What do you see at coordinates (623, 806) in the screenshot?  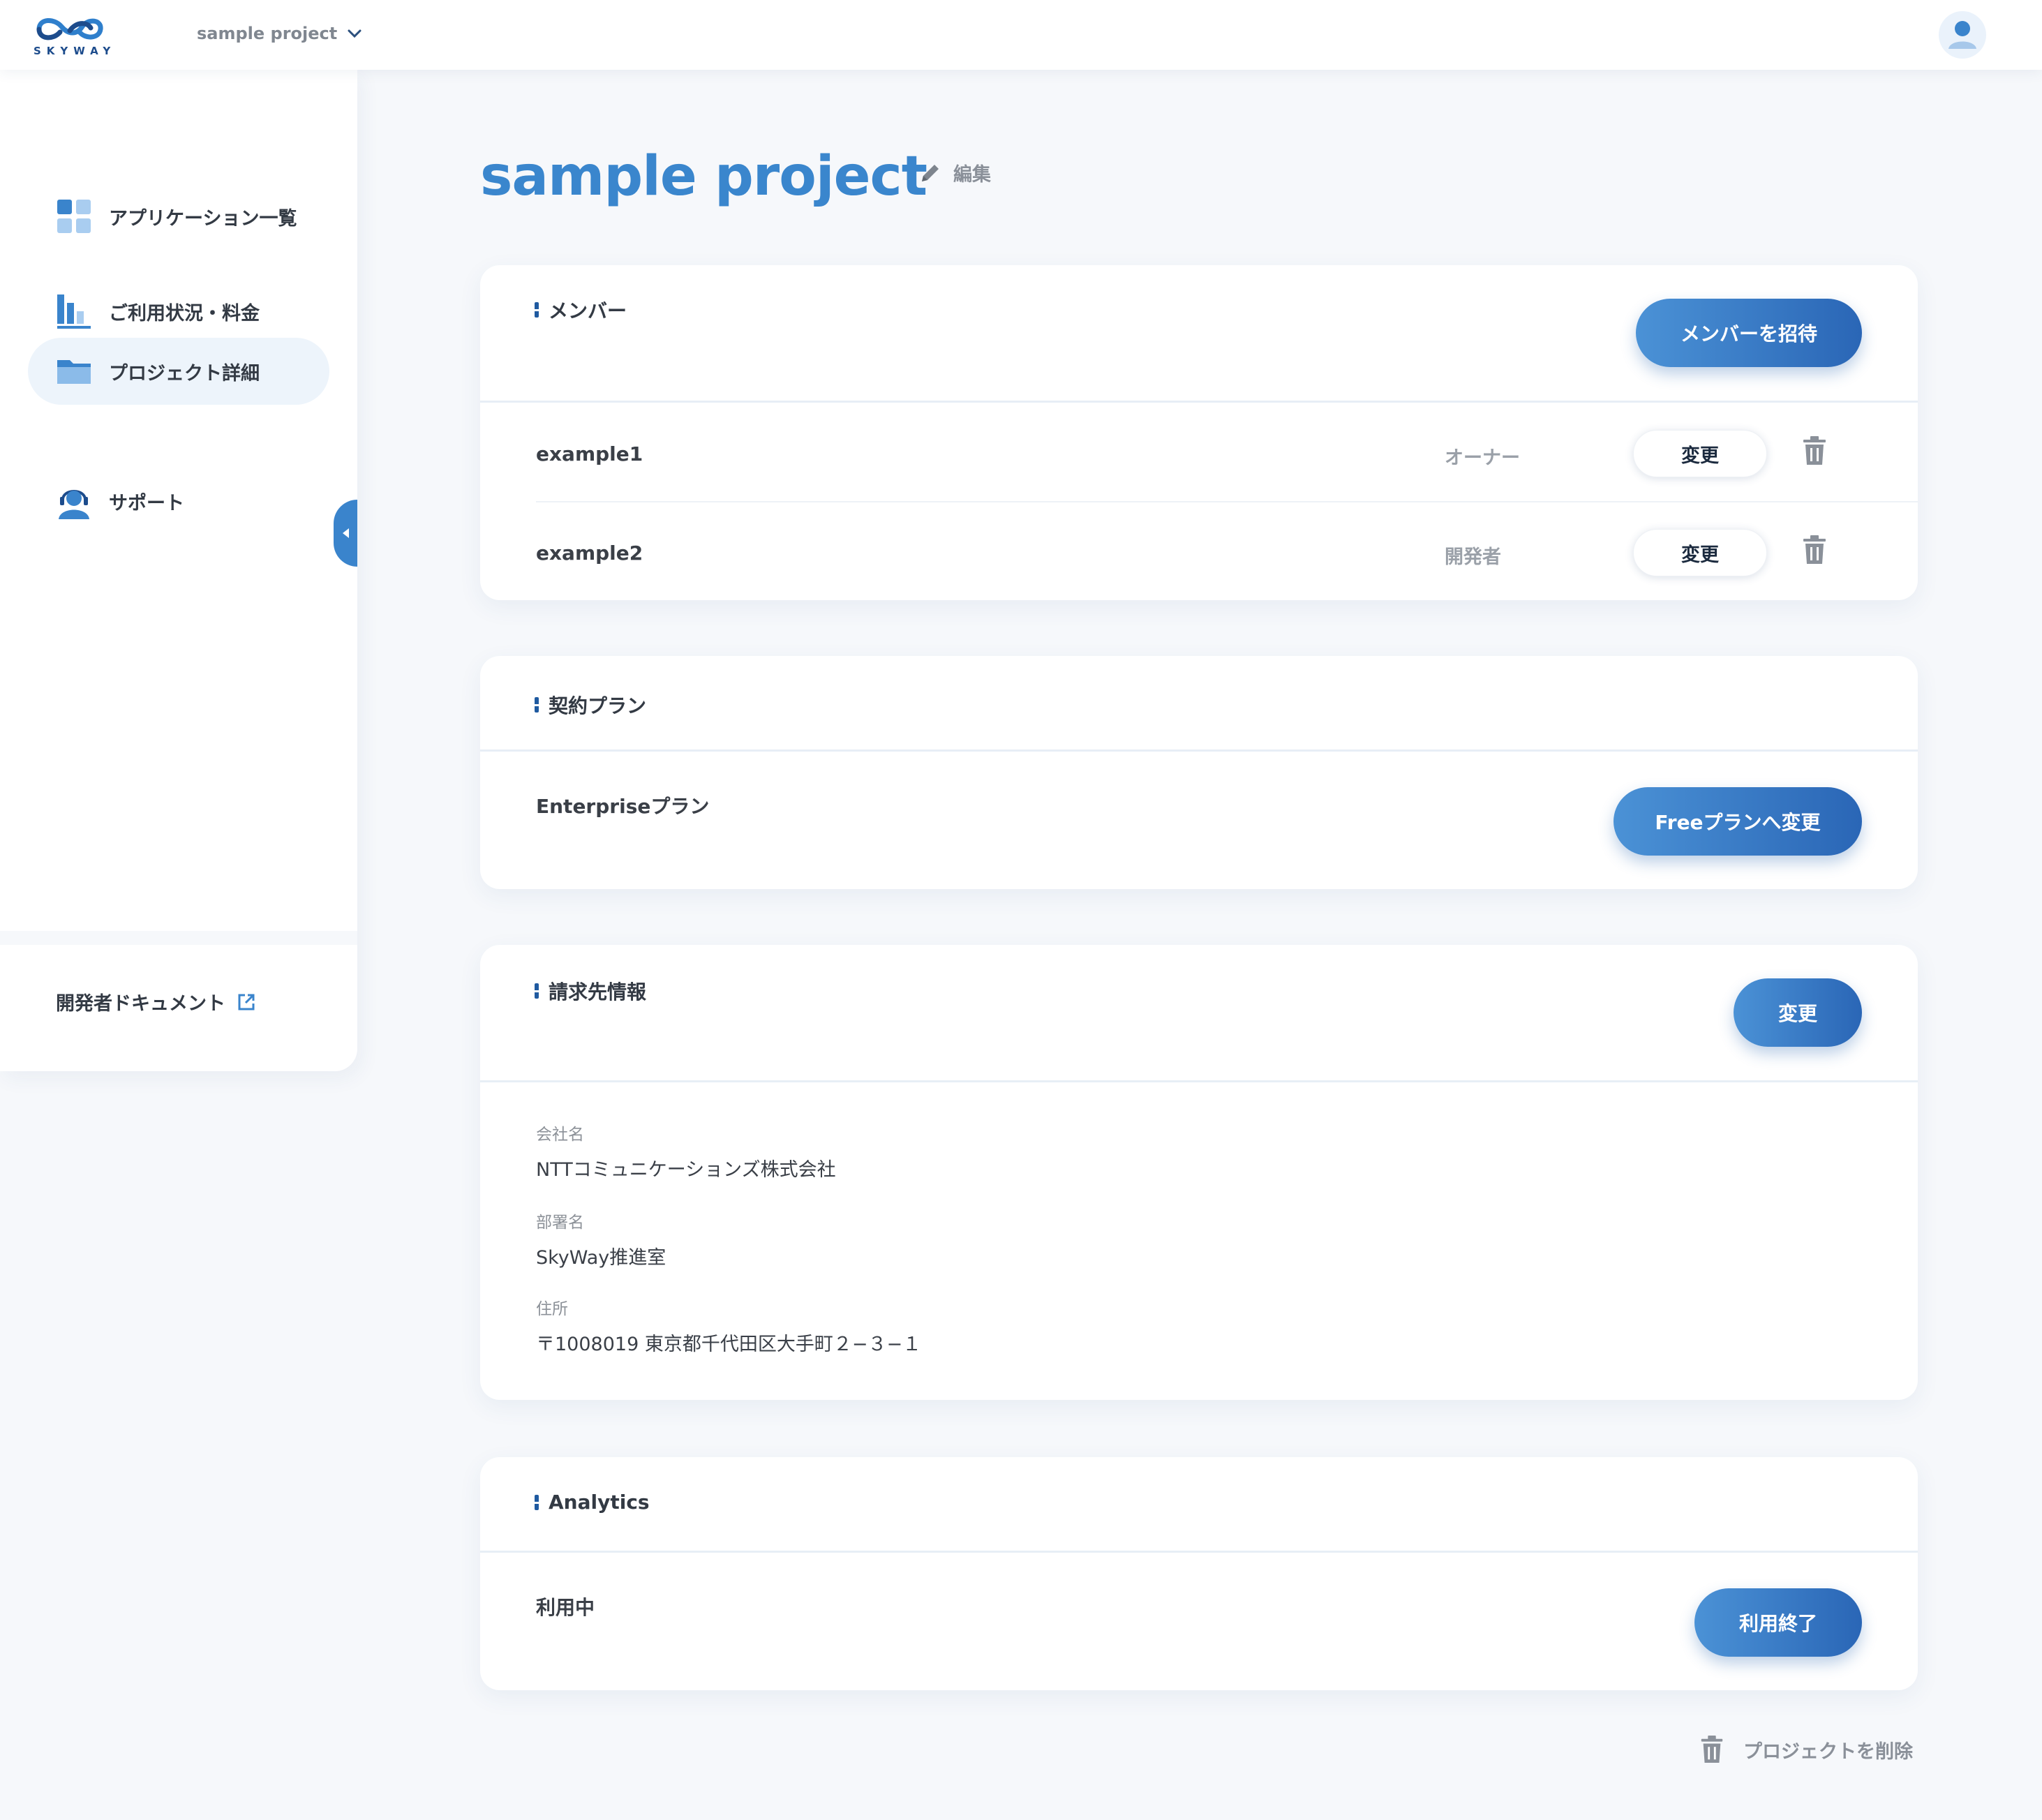 I see `current-plan: Enterpriseプラン` at bounding box center [623, 806].